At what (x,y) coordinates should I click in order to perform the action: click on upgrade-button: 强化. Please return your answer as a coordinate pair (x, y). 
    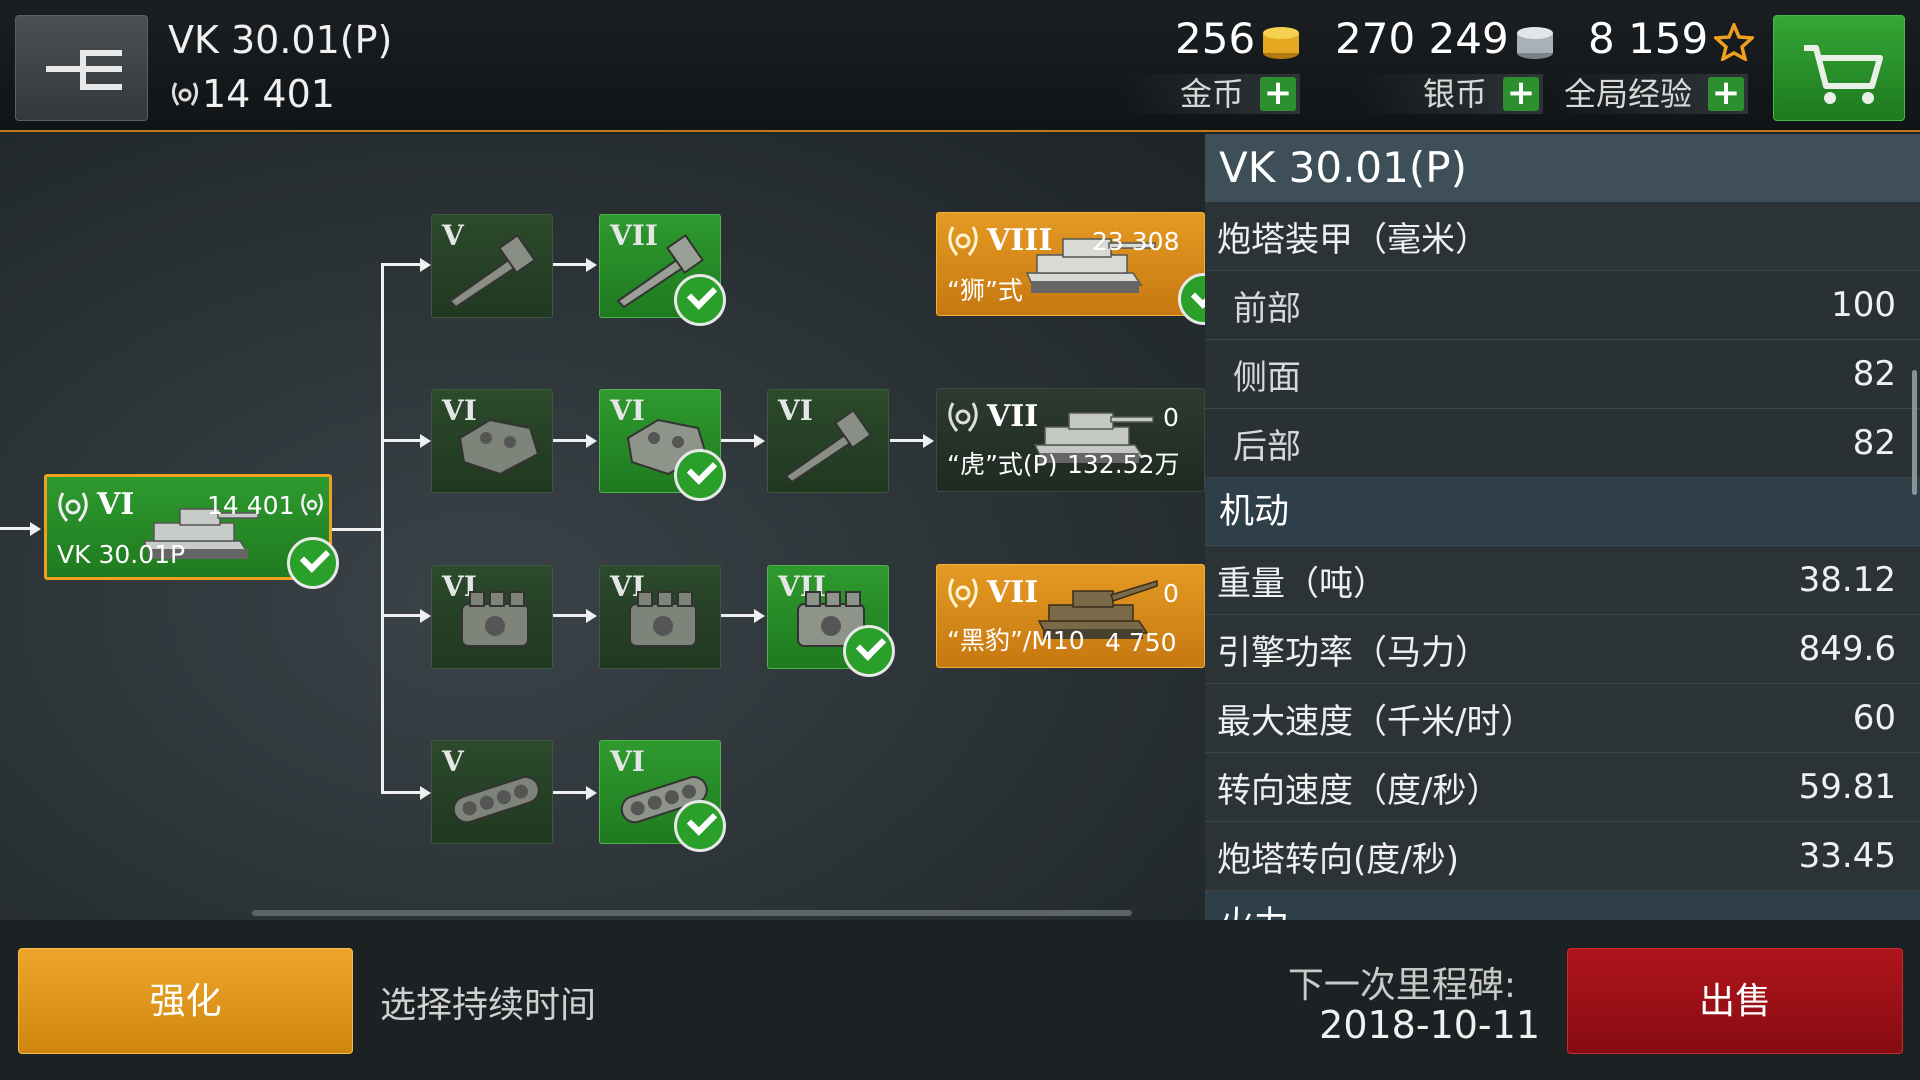
    Looking at the image, I should click on (185, 1001).